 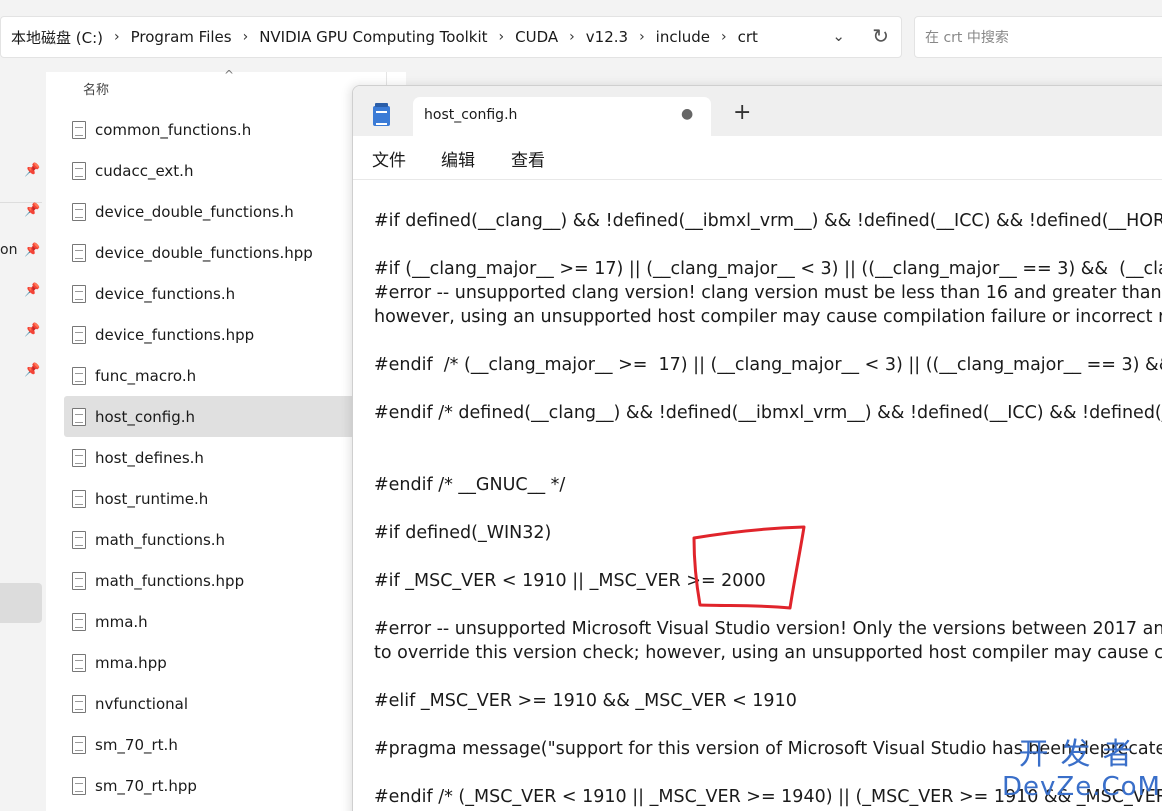 I want to click on menu-bar: 文件 编辑 查看, so click(x=757, y=158).